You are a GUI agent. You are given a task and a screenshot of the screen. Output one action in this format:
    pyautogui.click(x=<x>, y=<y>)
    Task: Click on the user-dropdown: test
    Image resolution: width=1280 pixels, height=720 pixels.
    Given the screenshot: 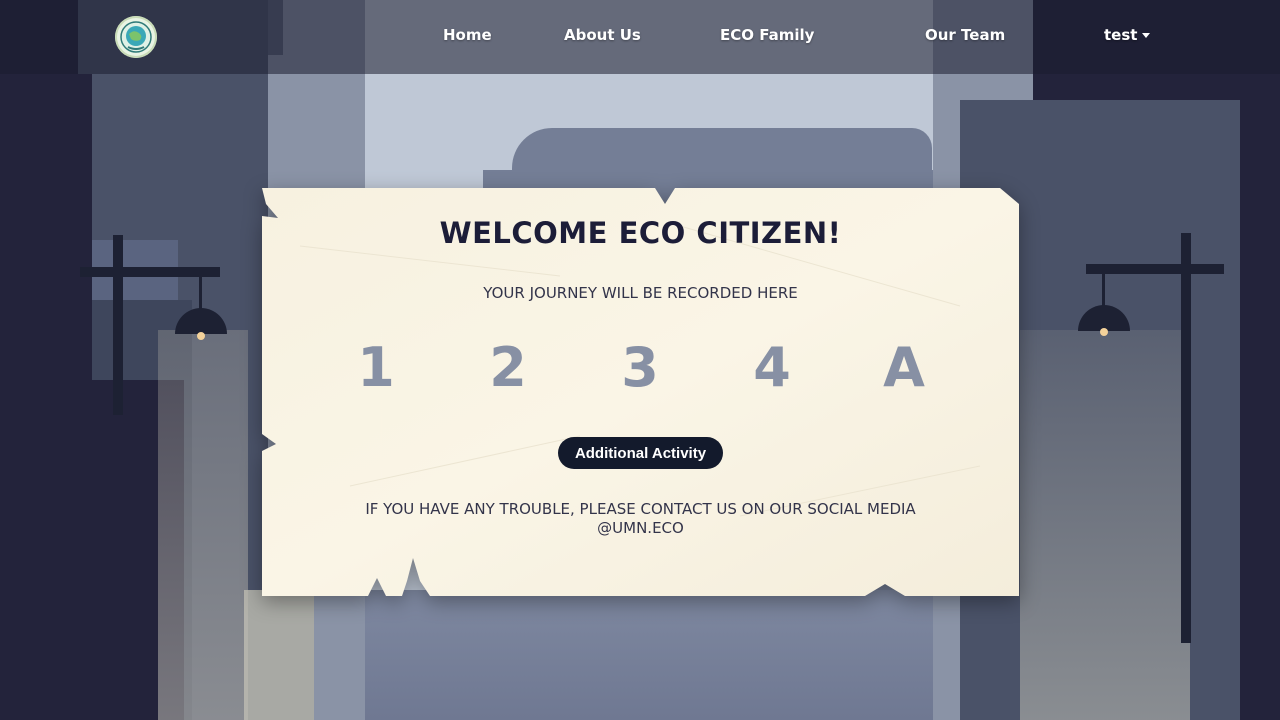 What is the action you would take?
    pyautogui.click(x=1127, y=35)
    